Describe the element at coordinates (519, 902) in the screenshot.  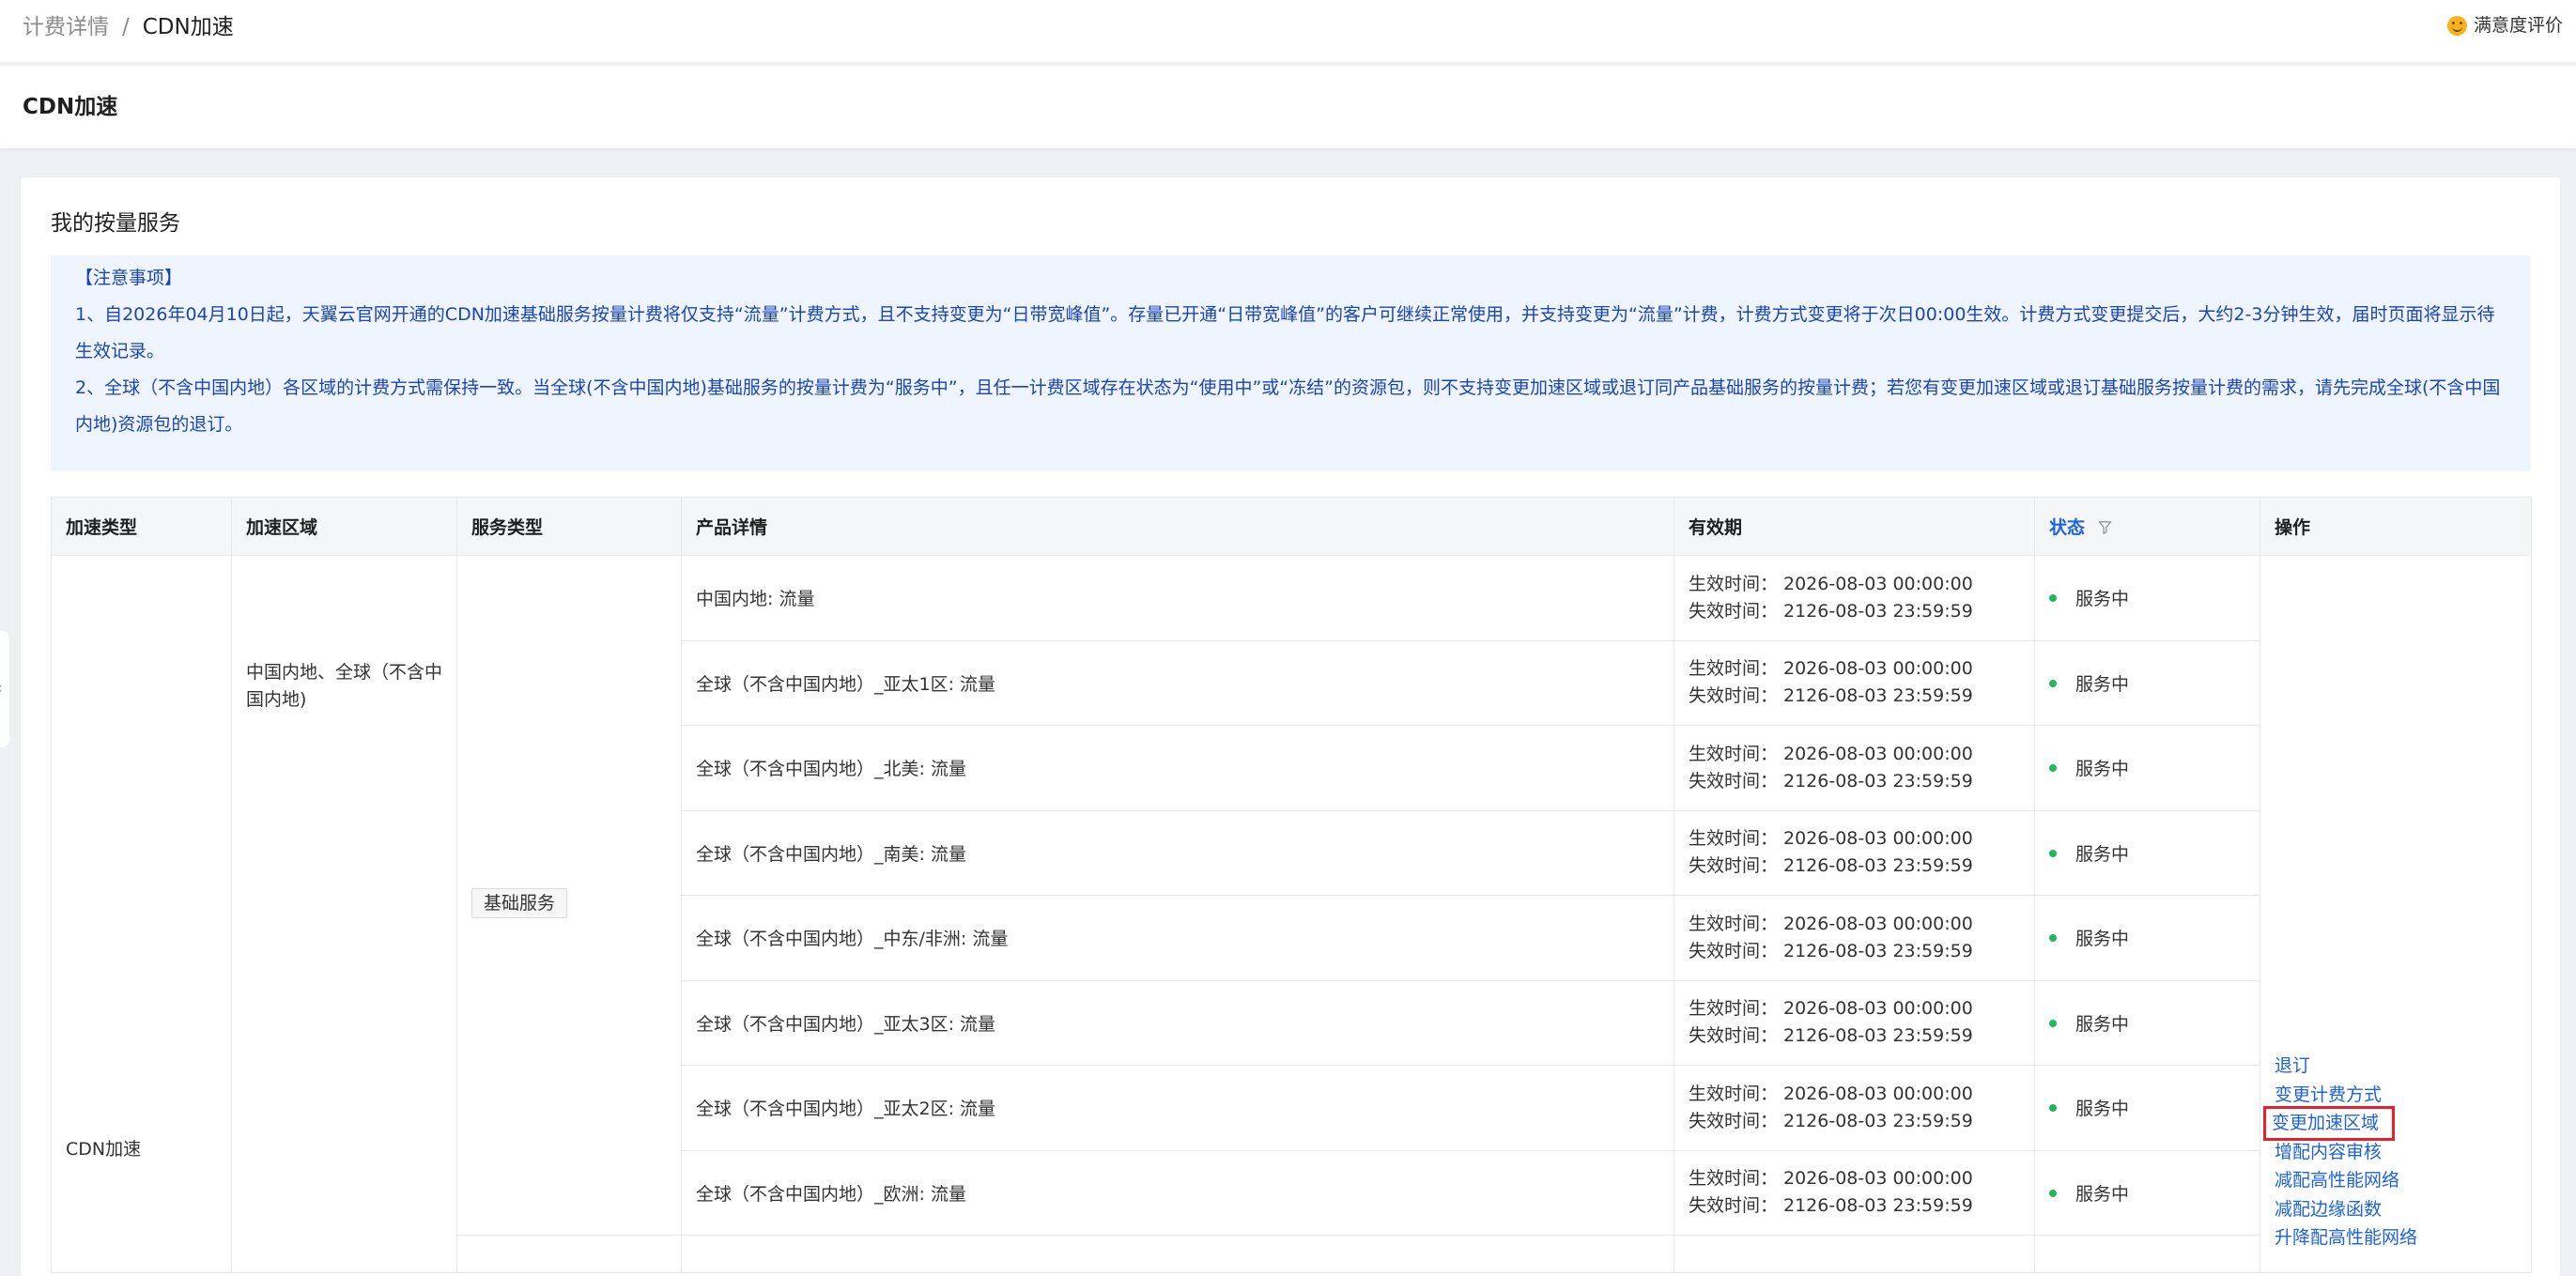
I see `service-type-tag: 基础服务` at that location.